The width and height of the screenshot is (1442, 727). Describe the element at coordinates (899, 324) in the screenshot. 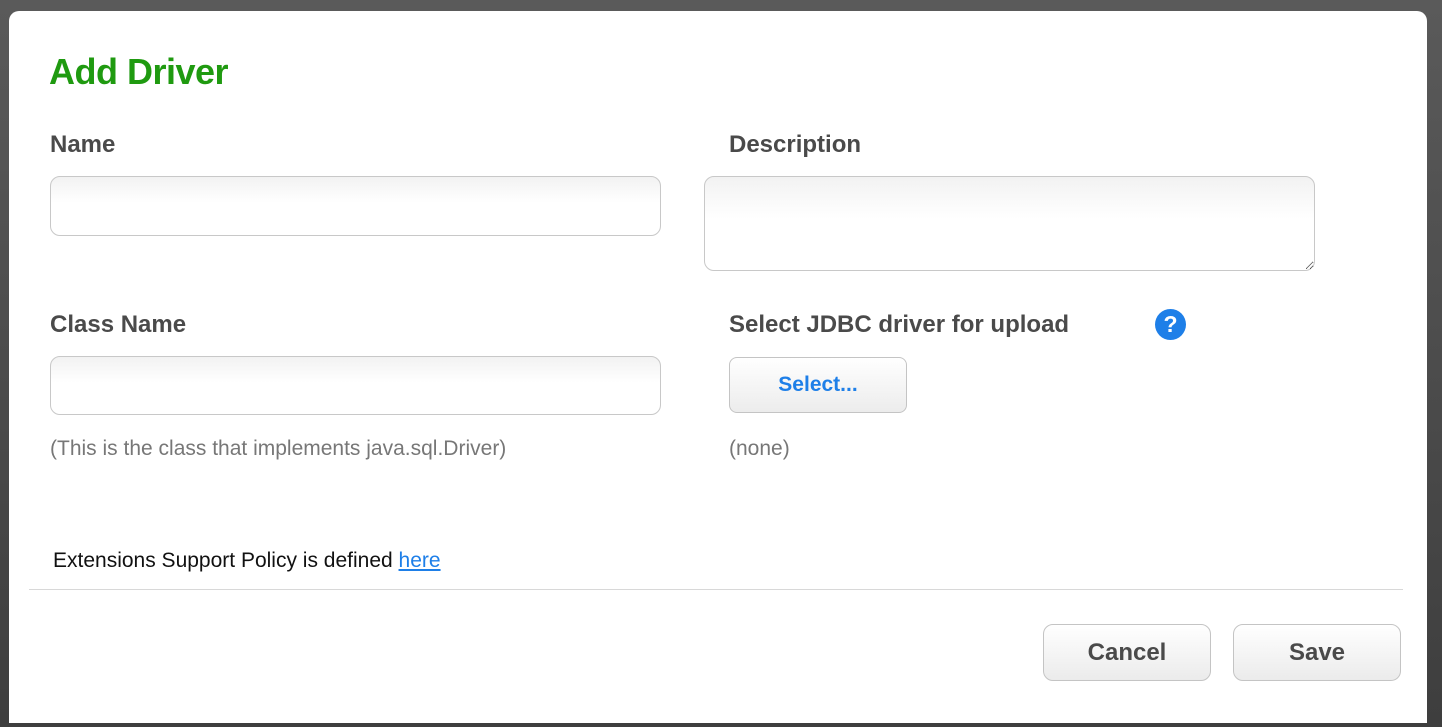

I see `jdbc-upload-label: Select JDBC driver for upload` at that location.